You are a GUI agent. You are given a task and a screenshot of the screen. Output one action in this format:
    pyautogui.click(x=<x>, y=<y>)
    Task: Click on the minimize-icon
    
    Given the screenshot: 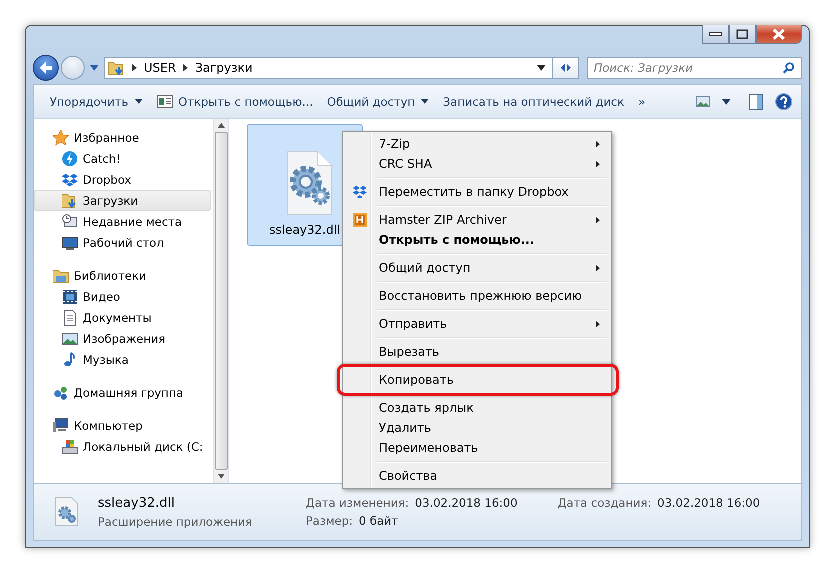 What is the action you would take?
    pyautogui.click(x=715, y=34)
    